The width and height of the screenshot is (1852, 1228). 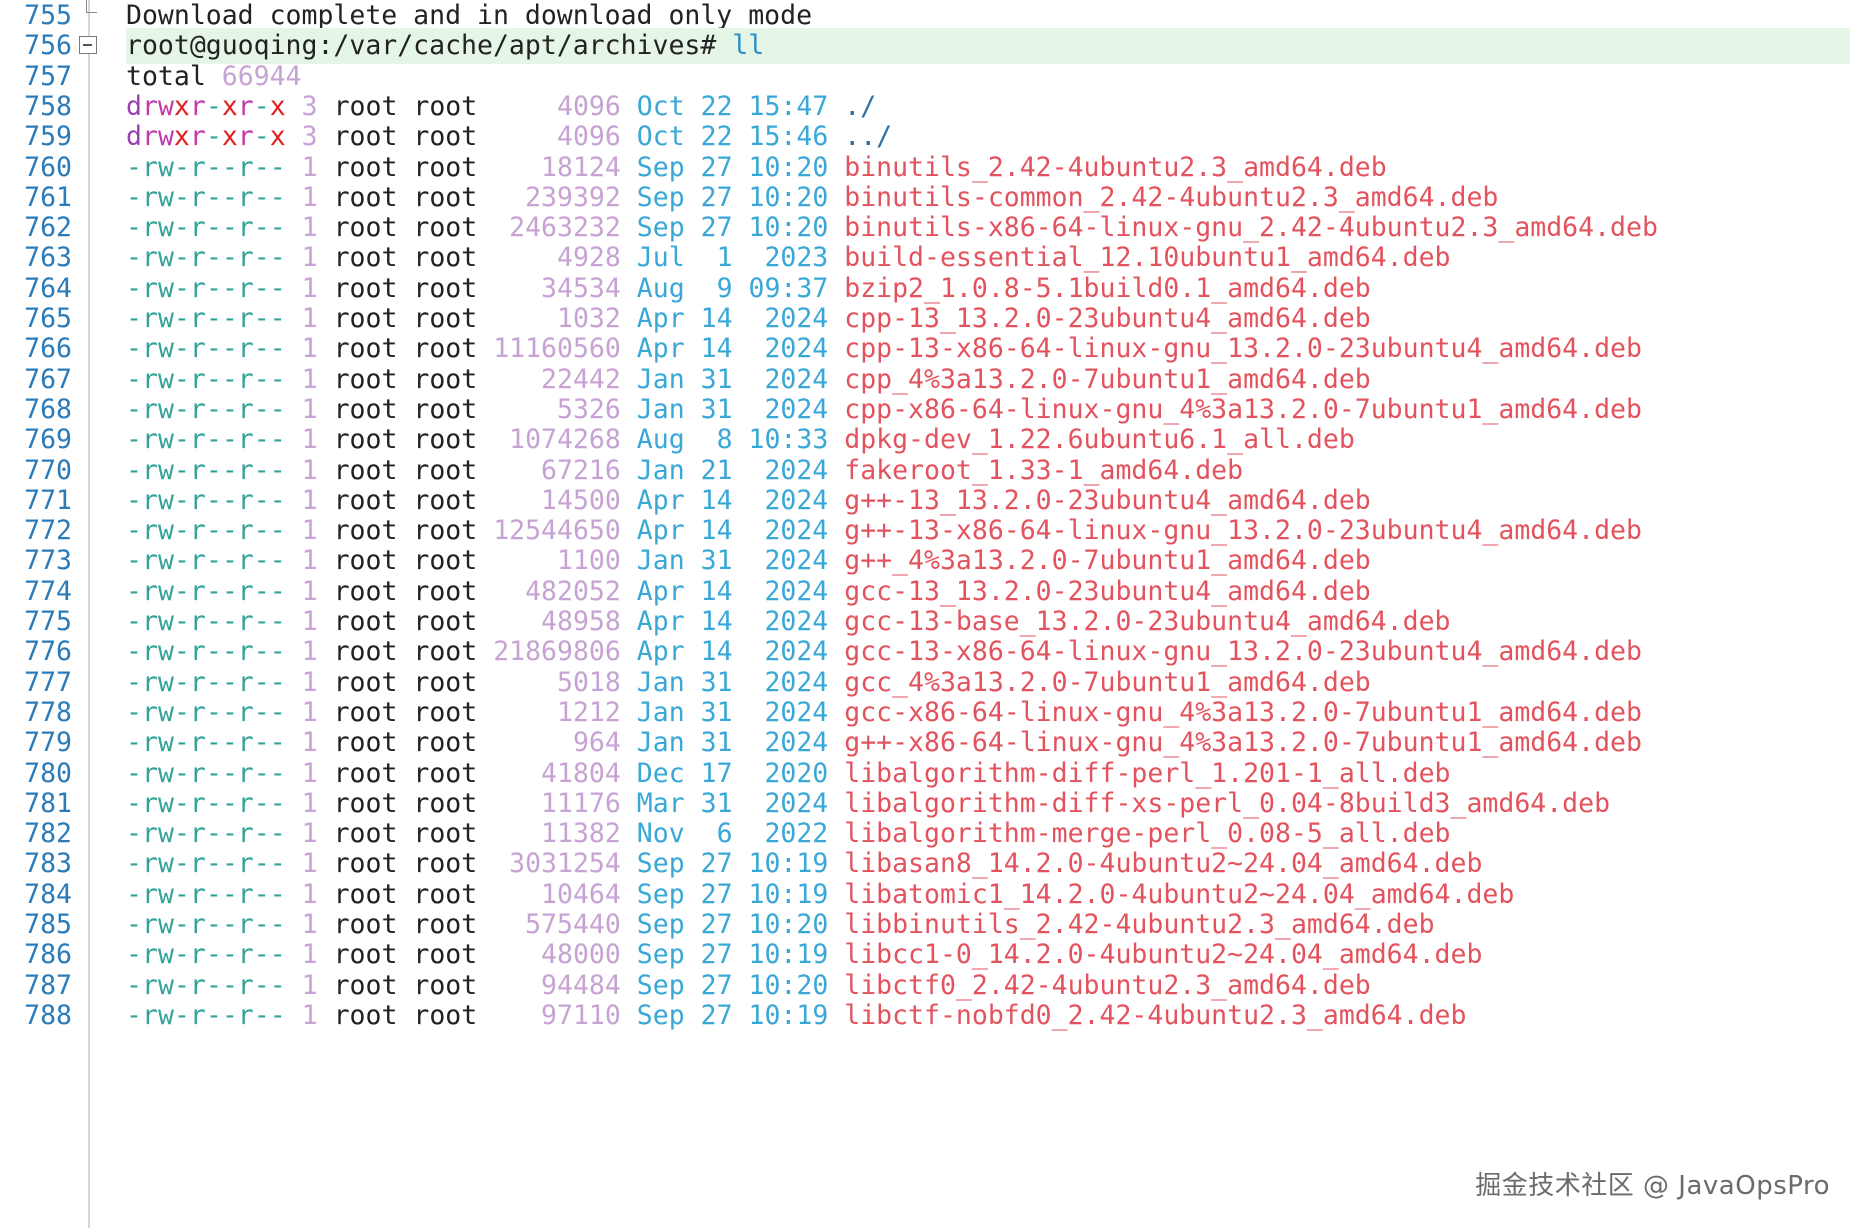 I want to click on file-name: build-essential_12.10ubuntu1_amd64.deb, so click(x=1147, y=258).